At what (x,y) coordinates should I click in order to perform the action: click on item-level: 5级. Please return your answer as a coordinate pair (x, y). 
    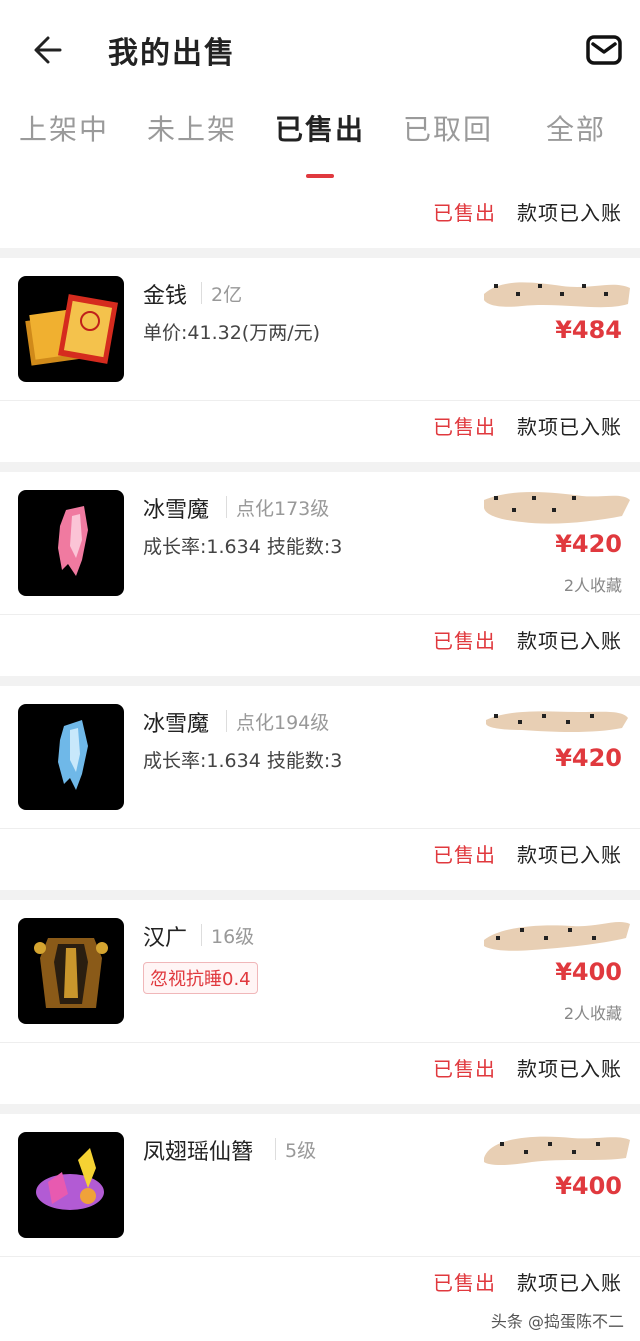
    Looking at the image, I should click on (301, 1151).